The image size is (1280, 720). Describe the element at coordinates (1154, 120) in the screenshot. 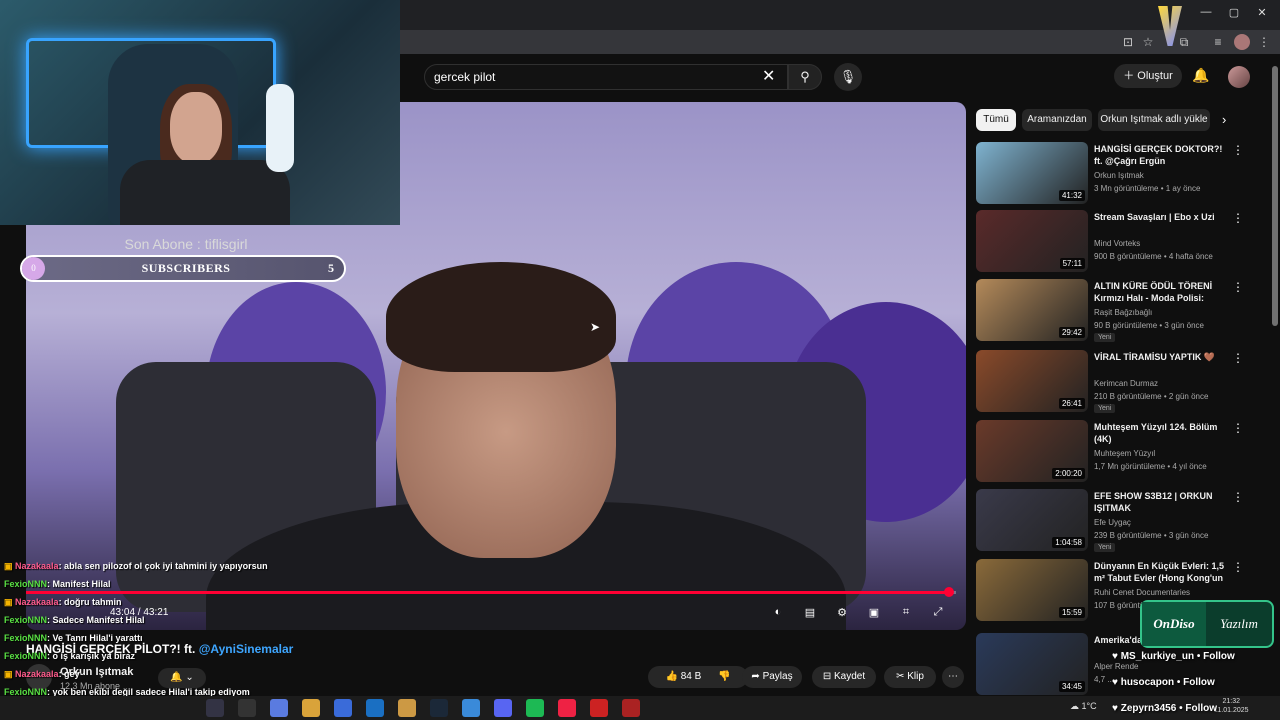

I see `chip-channel-uploads: Orkun Işıtmak adlı yükle` at that location.